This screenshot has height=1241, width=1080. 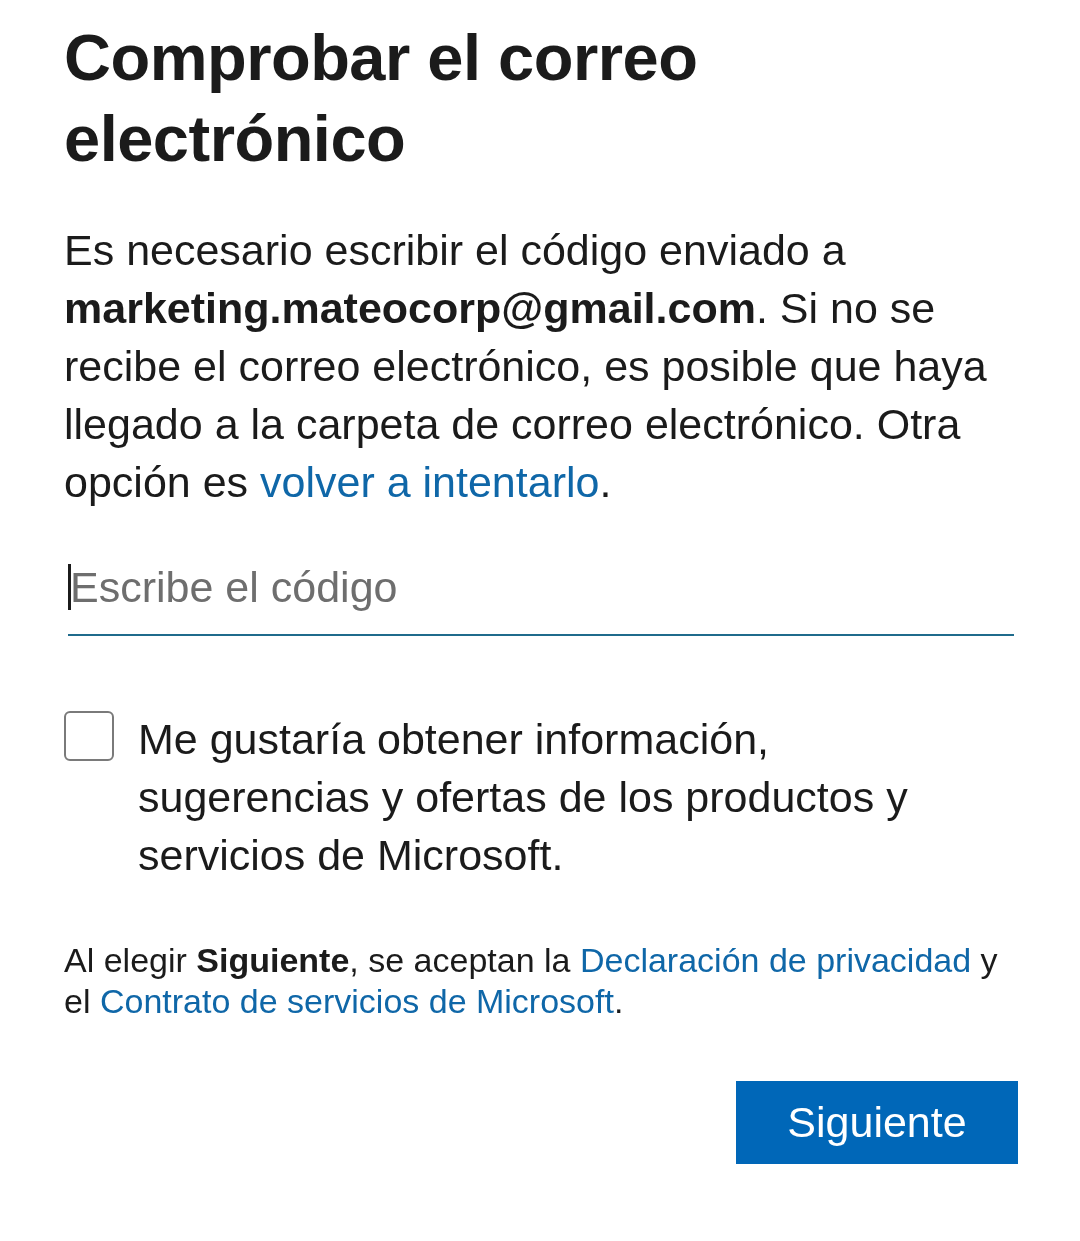 What do you see at coordinates (89, 736) in the screenshot?
I see `checkbox` at bounding box center [89, 736].